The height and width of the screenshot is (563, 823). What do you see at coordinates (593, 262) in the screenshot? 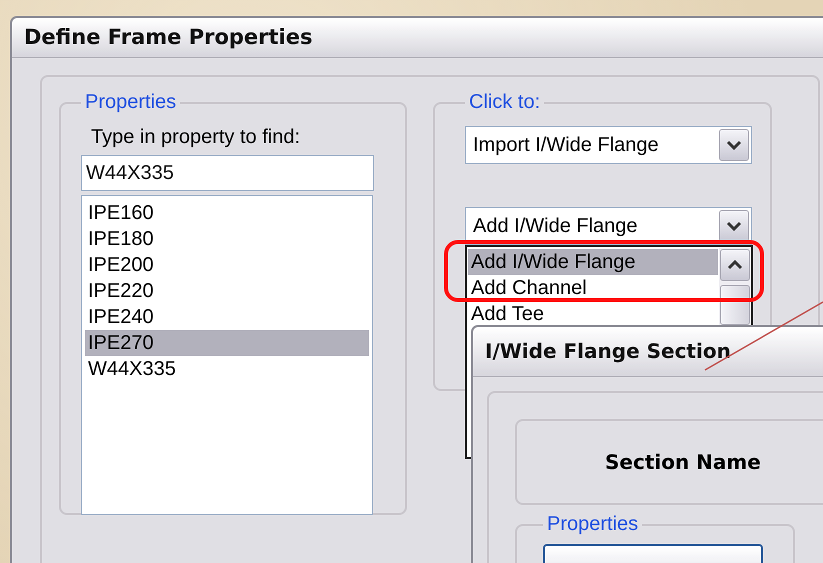
I see `dropdown-option: Add I/Wide Flange` at bounding box center [593, 262].